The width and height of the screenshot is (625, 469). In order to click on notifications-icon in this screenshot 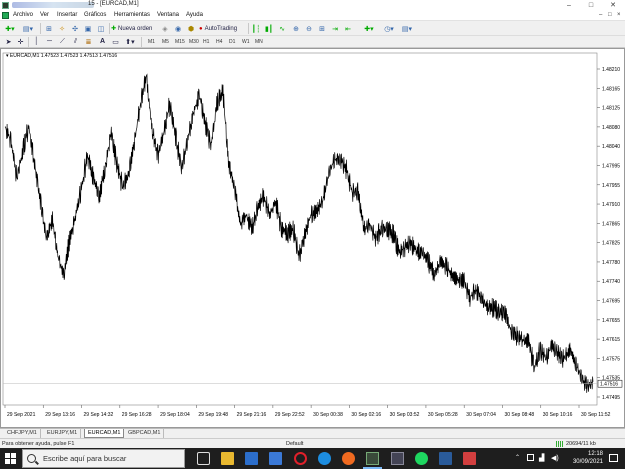, I will do `click(613, 458)`.